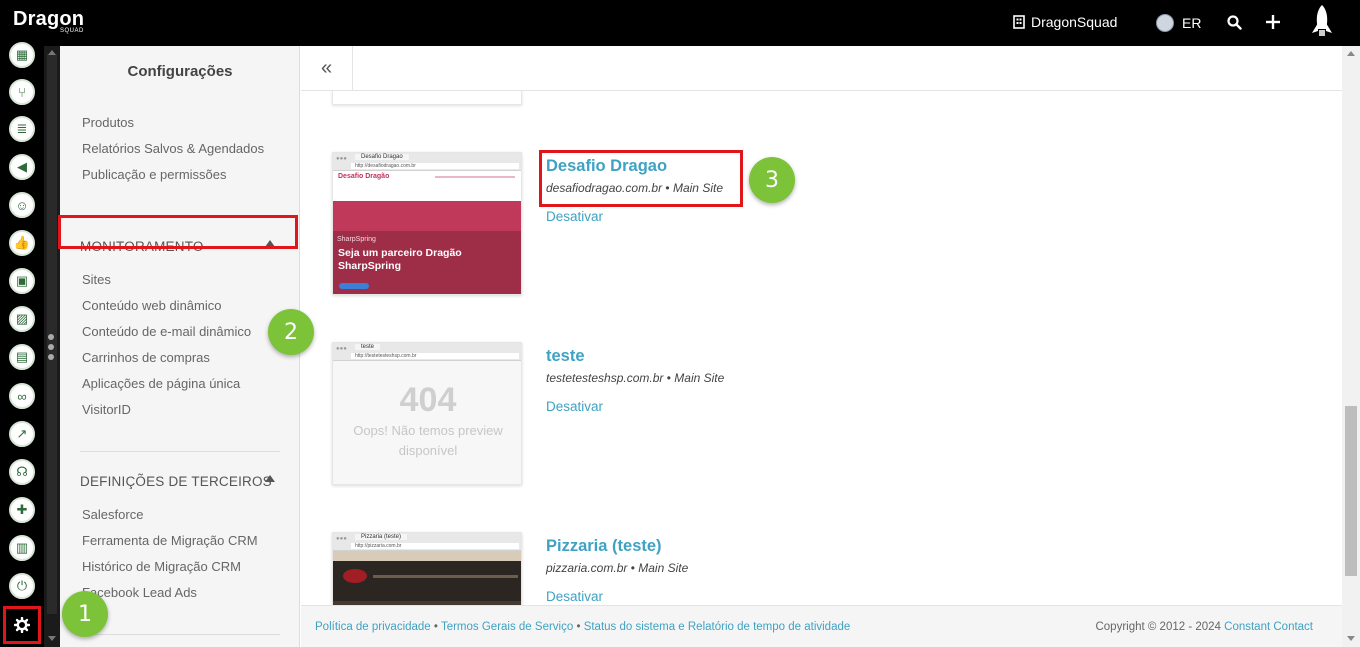 Image resolution: width=1360 pixels, height=647 pixels. I want to click on list-icon: ≣, so click(22, 129).